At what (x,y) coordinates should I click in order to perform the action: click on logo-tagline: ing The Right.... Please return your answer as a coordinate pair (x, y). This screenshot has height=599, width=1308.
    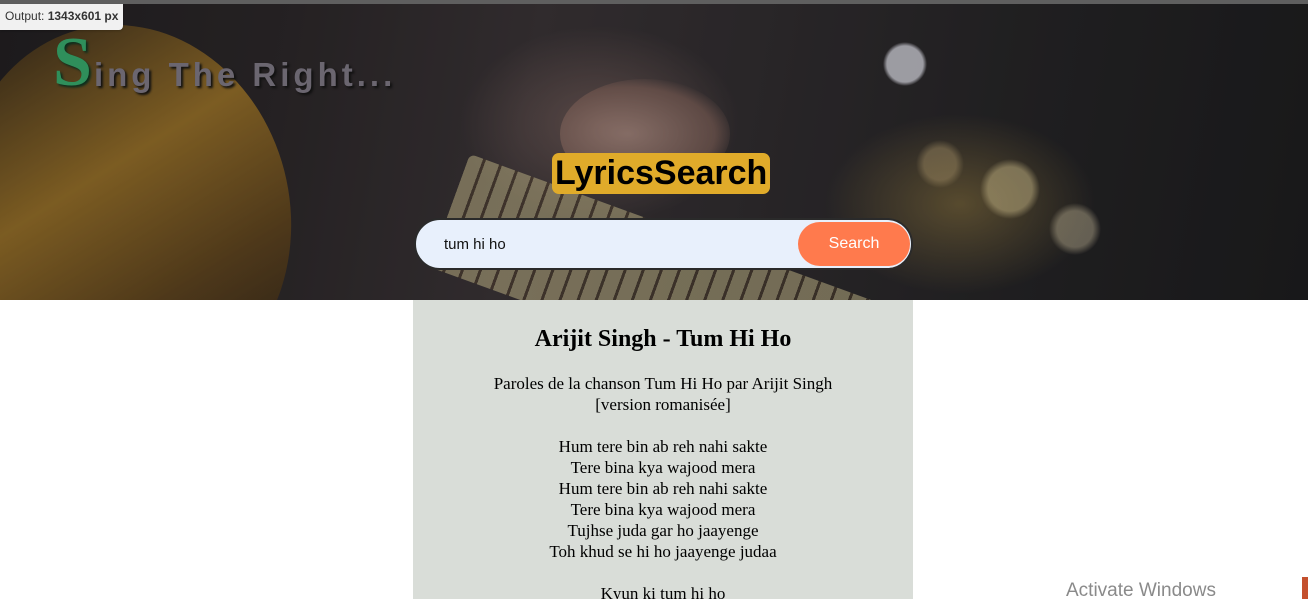
    Looking at the image, I should click on (245, 74).